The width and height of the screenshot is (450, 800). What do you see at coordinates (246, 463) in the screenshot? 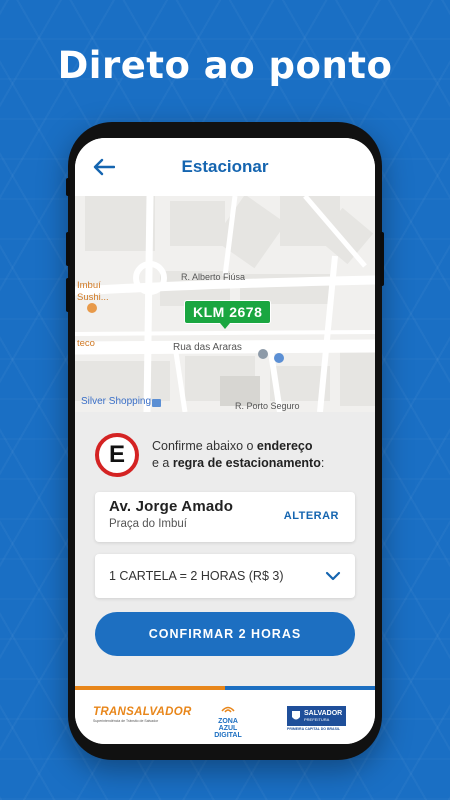
I see `confirm-line2-bold: regra de estacionamento` at bounding box center [246, 463].